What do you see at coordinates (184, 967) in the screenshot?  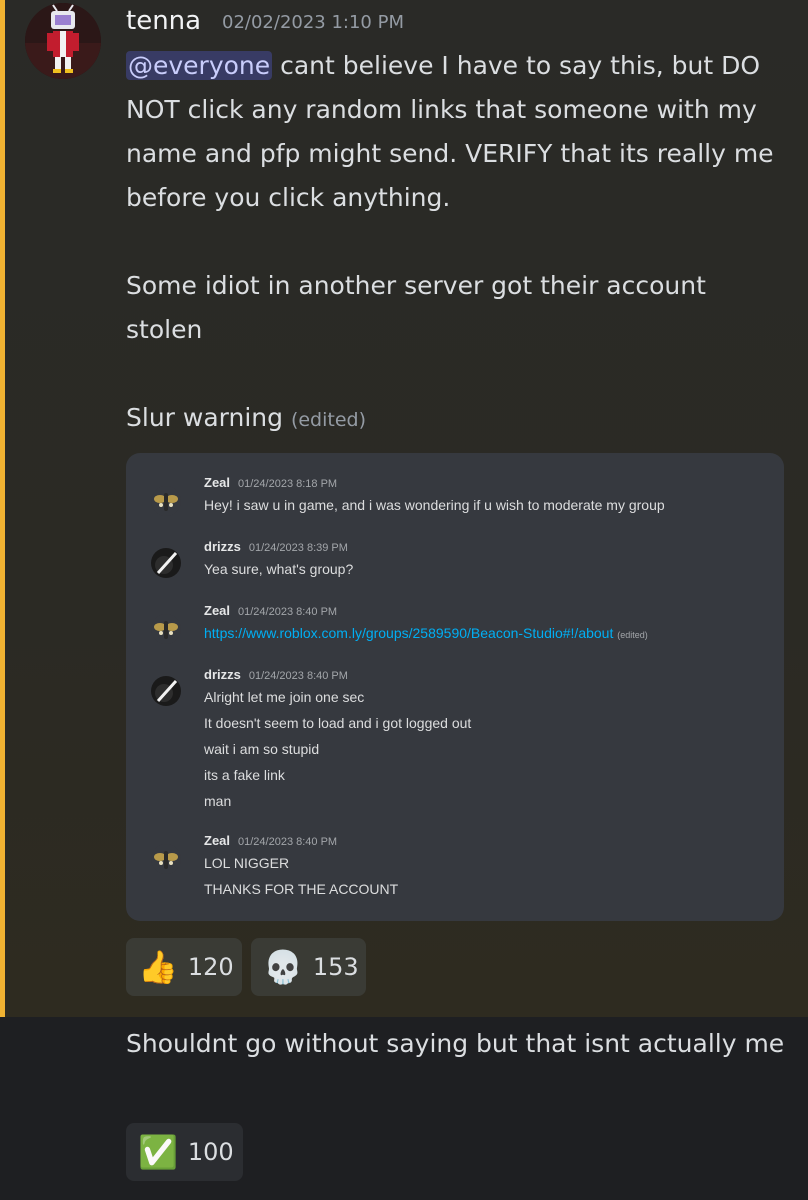 I see `reaction-thumbs-up: 👍 120` at bounding box center [184, 967].